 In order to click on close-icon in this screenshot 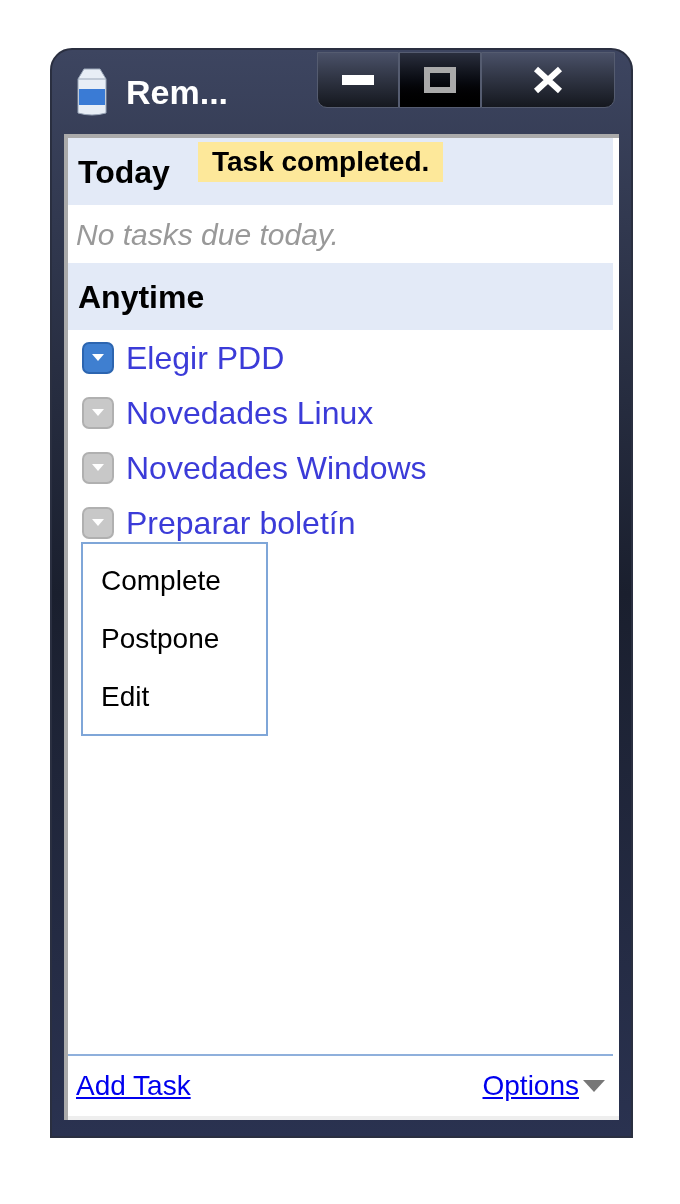, I will do `click(548, 80)`.